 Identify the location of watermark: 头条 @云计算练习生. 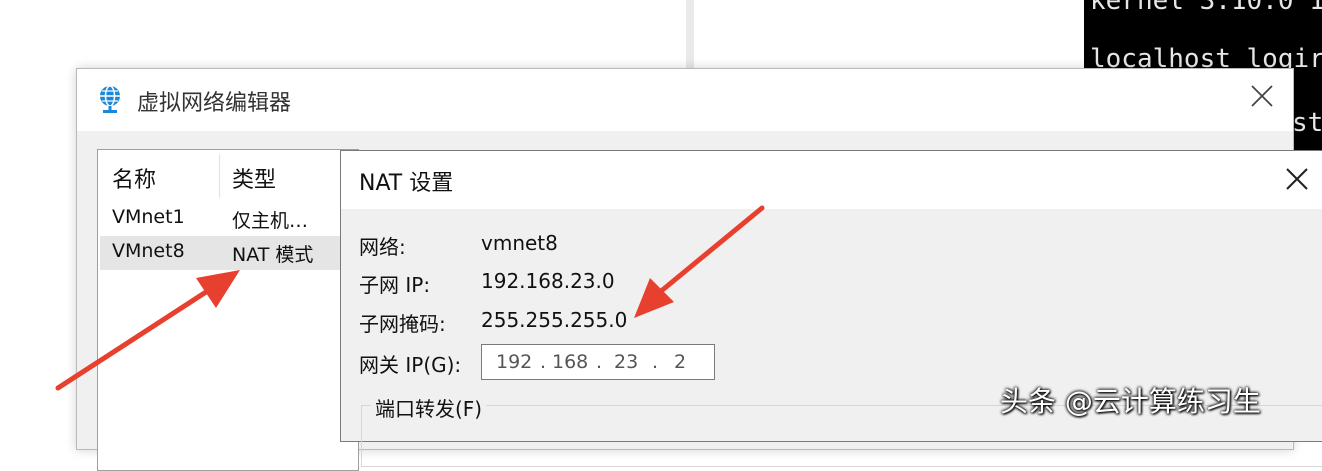
(1130, 401).